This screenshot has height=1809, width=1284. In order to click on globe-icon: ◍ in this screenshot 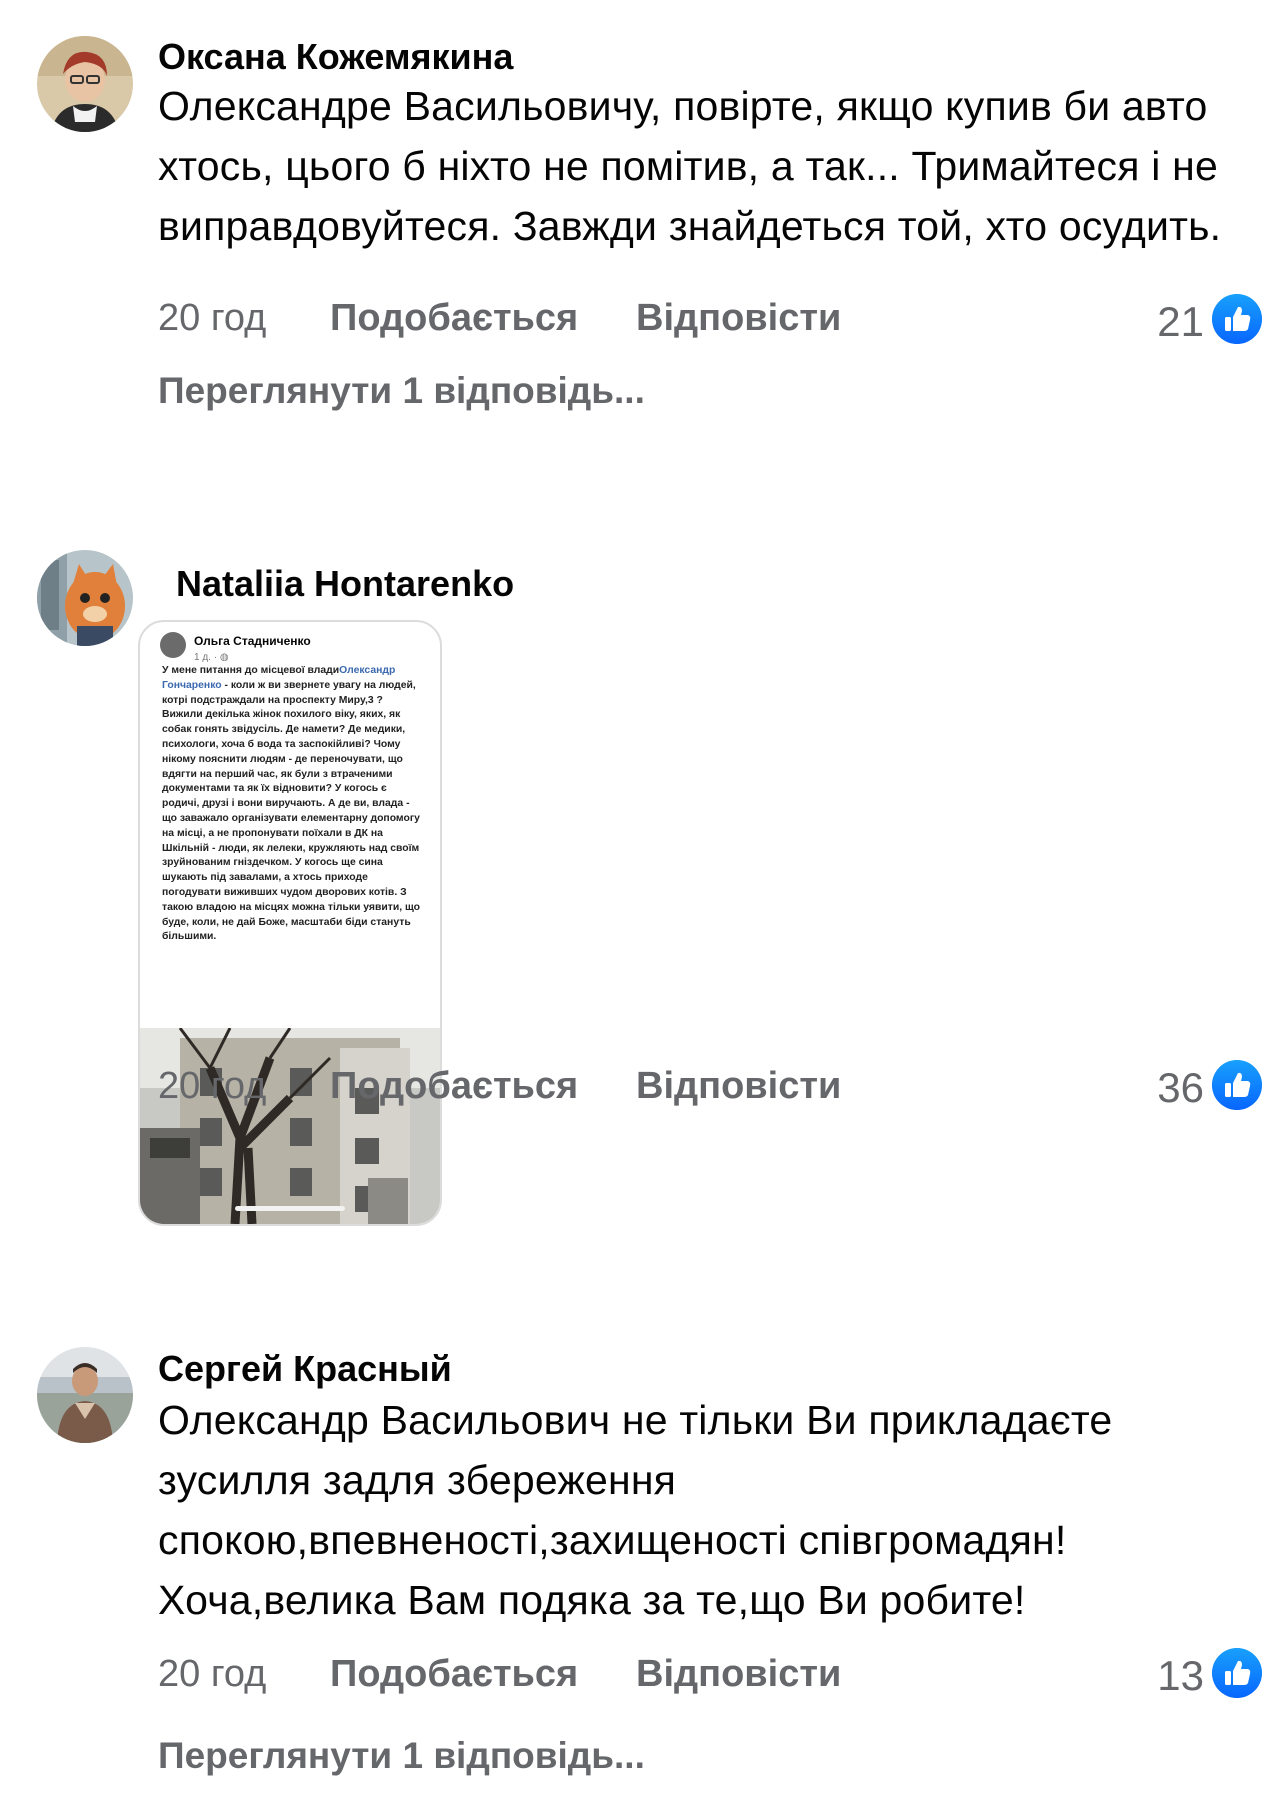, I will do `click(224, 657)`.